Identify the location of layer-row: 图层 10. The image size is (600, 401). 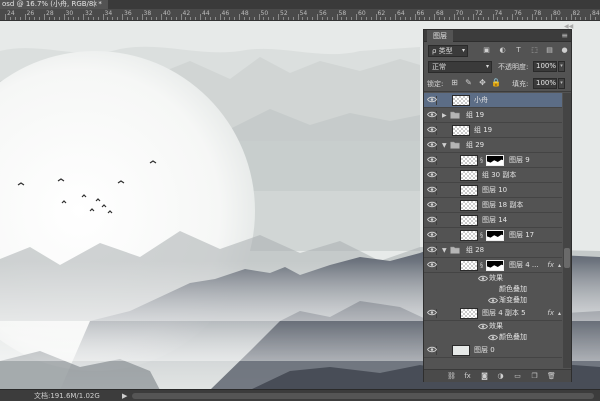
(493, 190).